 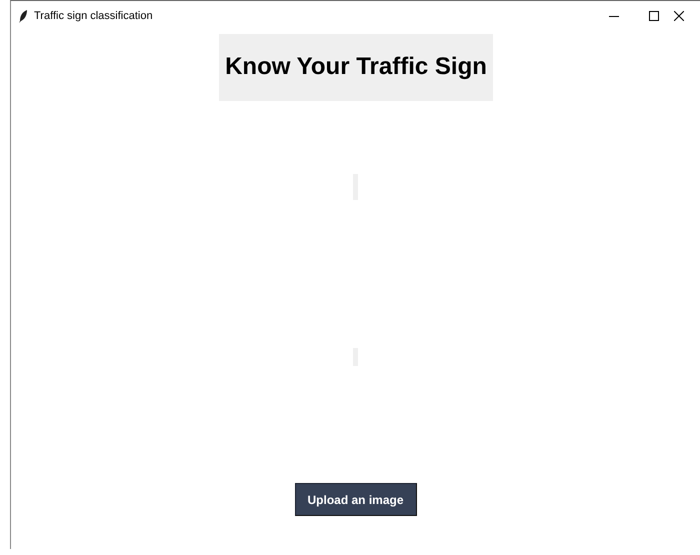 What do you see at coordinates (23, 16) in the screenshot?
I see `feather-icon` at bounding box center [23, 16].